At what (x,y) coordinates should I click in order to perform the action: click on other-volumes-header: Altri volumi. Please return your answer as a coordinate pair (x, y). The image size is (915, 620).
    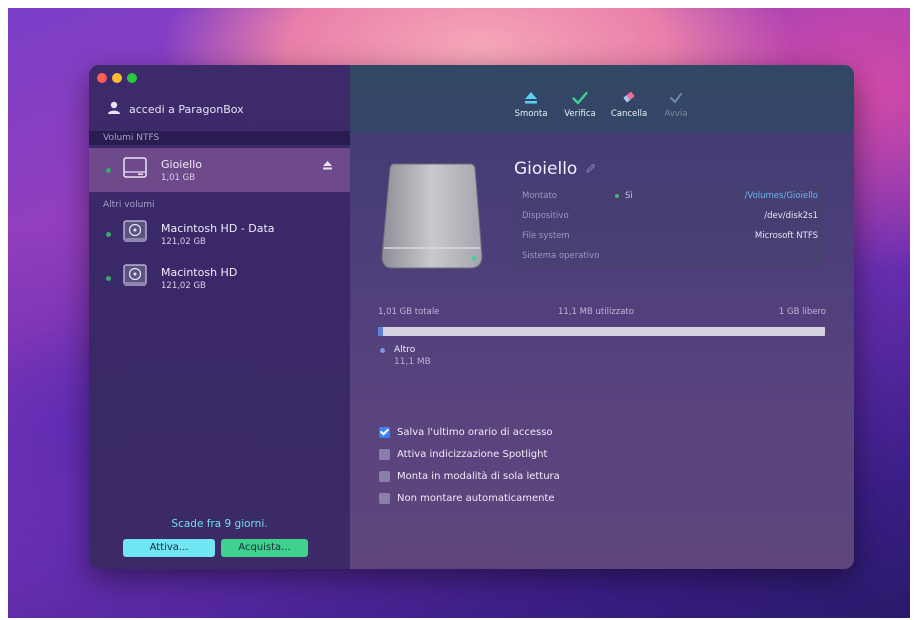
    Looking at the image, I should click on (129, 205).